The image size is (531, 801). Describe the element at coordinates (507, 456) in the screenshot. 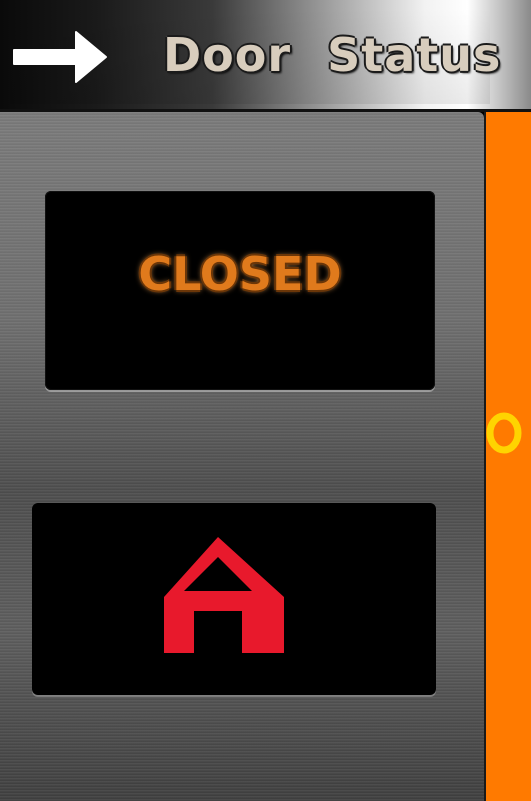

I see `side-panel-handle` at that location.